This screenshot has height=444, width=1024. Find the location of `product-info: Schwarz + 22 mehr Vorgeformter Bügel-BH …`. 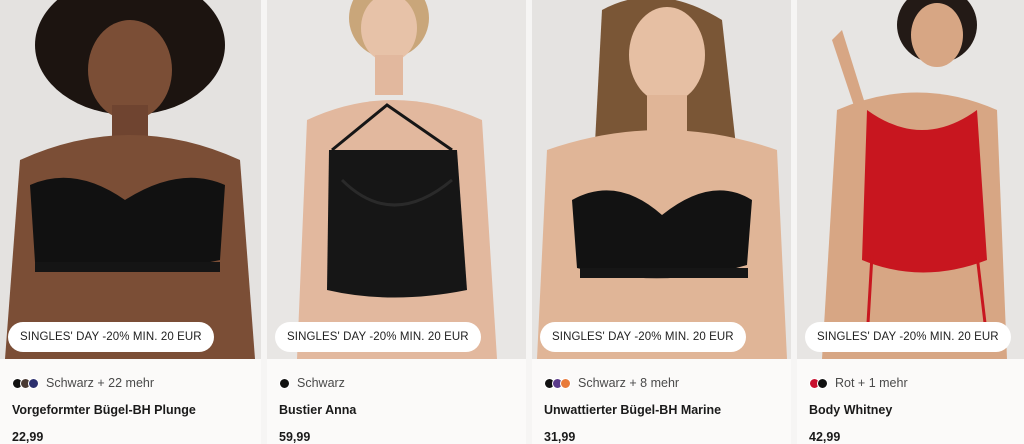

product-info: Schwarz + 22 mehr Vorgeformter Bügel-BH … is located at coordinates (130, 401).